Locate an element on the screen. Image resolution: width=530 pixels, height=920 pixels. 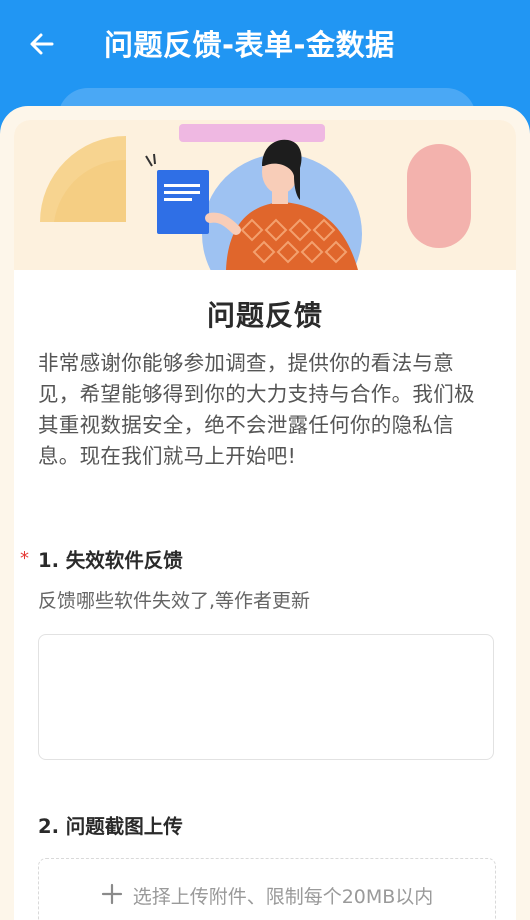
upload-label: 选择上传附件、限制每个20MB以内 is located at coordinates (283, 897).